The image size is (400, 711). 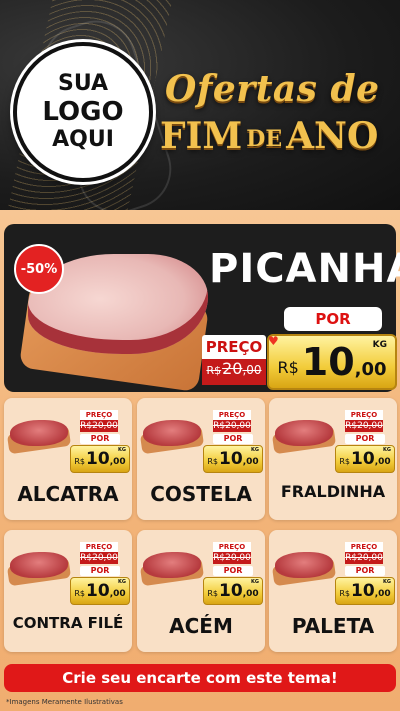 What do you see at coordinates (201, 136) in the screenshot?
I see `headline-word-fim: FIM` at bounding box center [201, 136].